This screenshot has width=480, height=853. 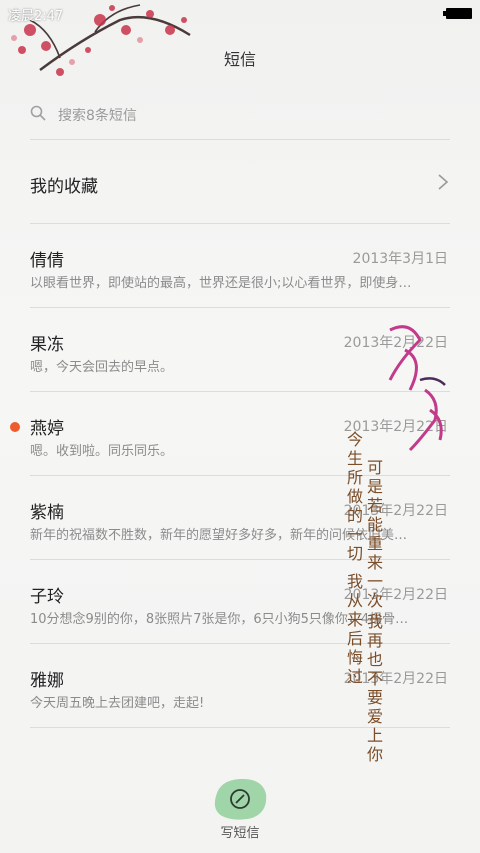 What do you see at coordinates (354, 629) in the screenshot?
I see `poem-line: 我从来后悔过` at bounding box center [354, 629].